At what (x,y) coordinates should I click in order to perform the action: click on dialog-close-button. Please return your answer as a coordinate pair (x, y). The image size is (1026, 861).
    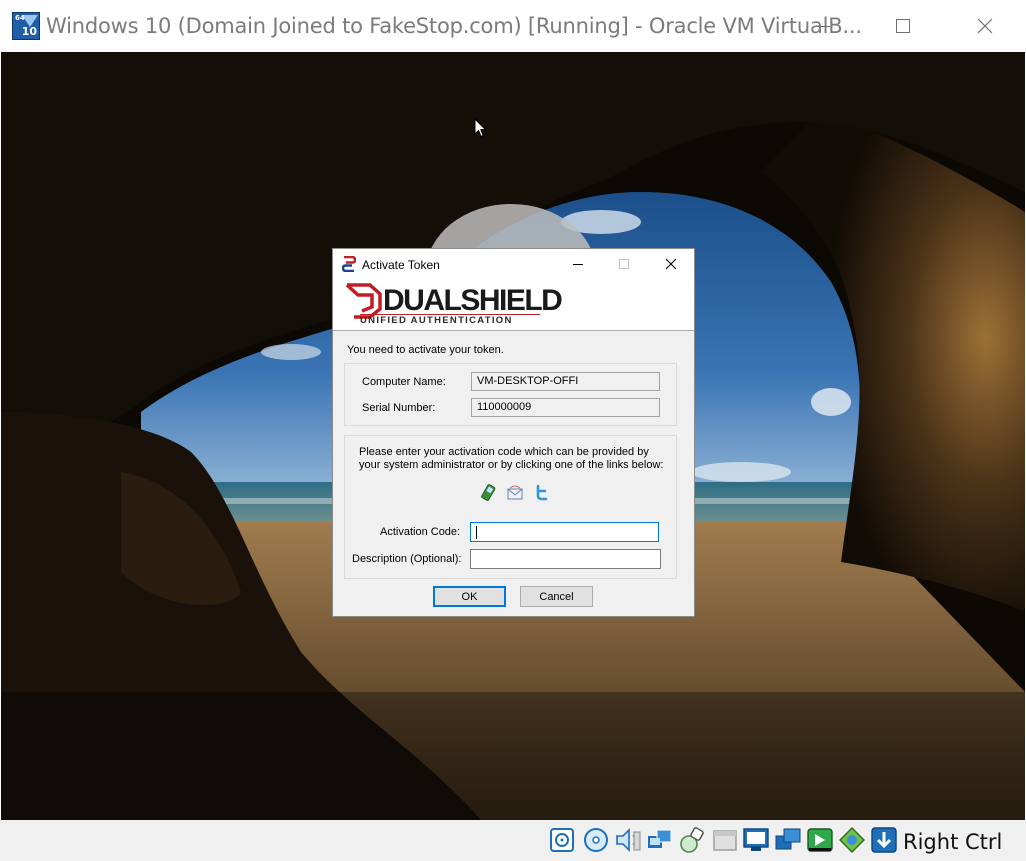
    Looking at the image, I should click on (671, 264).